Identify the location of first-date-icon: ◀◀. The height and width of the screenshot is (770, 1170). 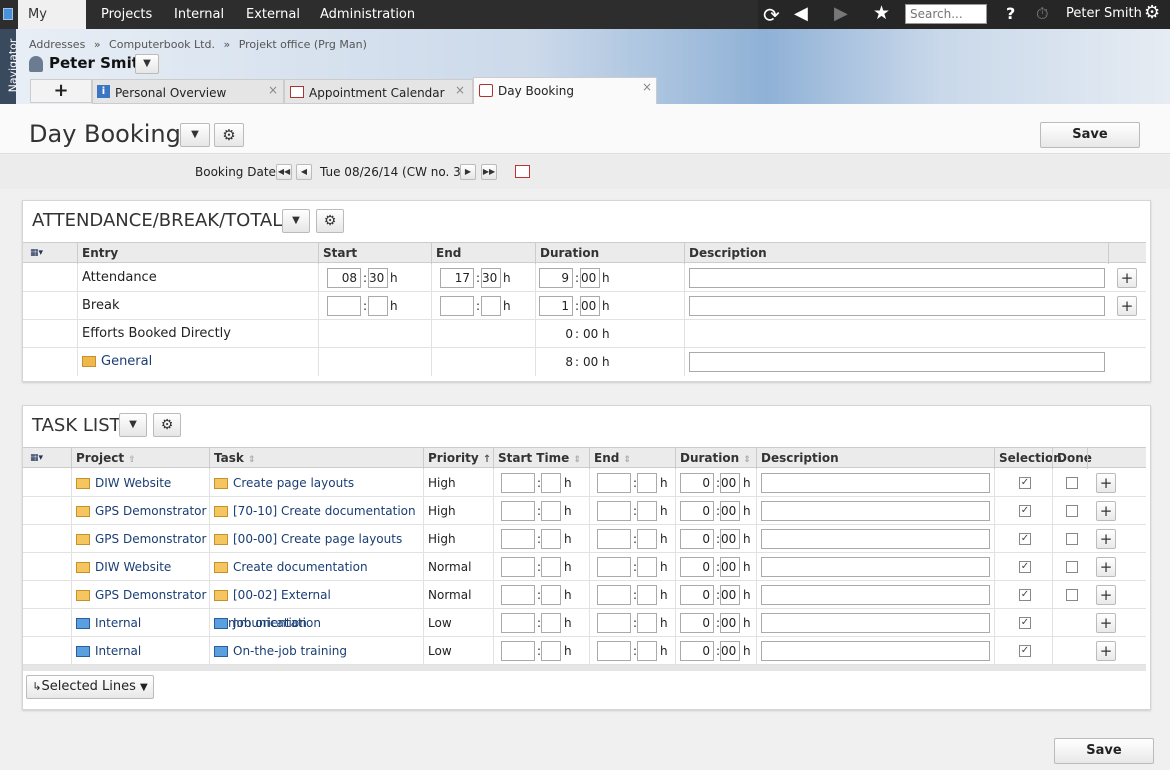
(284, 172).